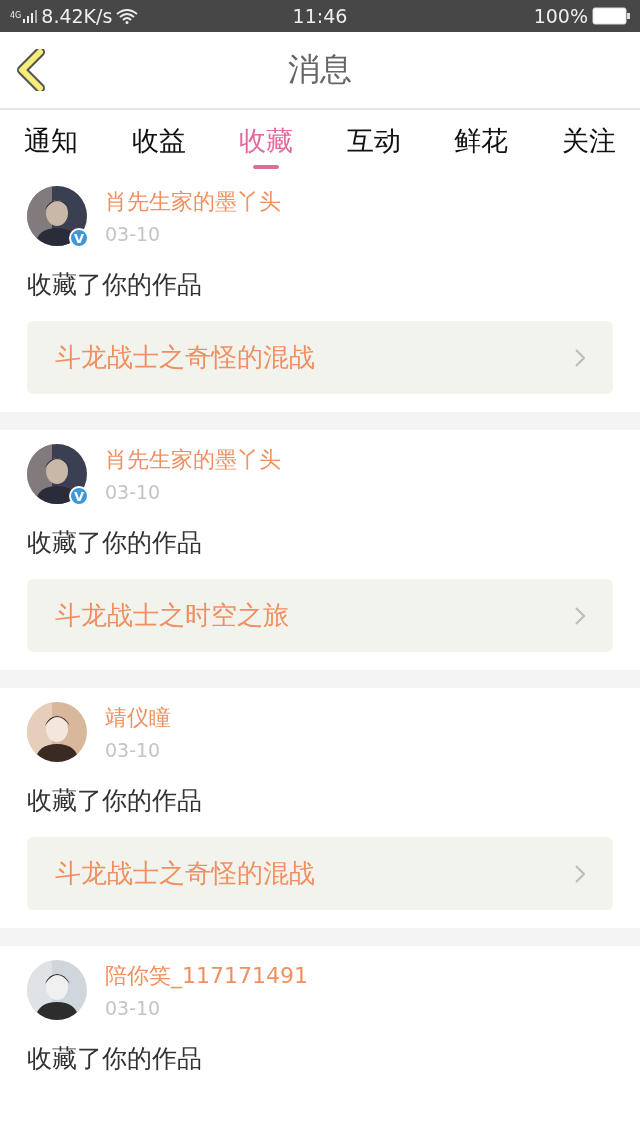 Image resolution: width=640 pixels, height=1138 pixels. Describe the element at coordinates (481, 141) in the screenshot. I see `tab: 鲜花` at that location.